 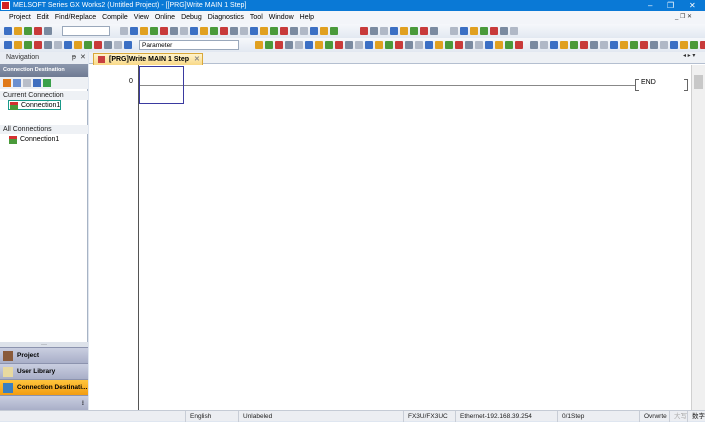 What do you see at coordinates (34, 140) in the screenshot?
I see `all-connection-item: Connection1` at bounding box center [34, 140].